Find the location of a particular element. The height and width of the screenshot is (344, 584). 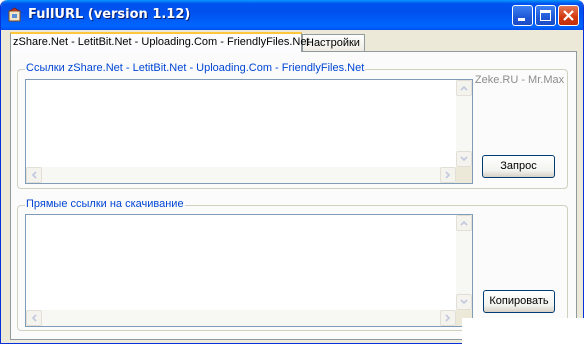

tab-settings: Настройки is located at coordinates (333, 43).